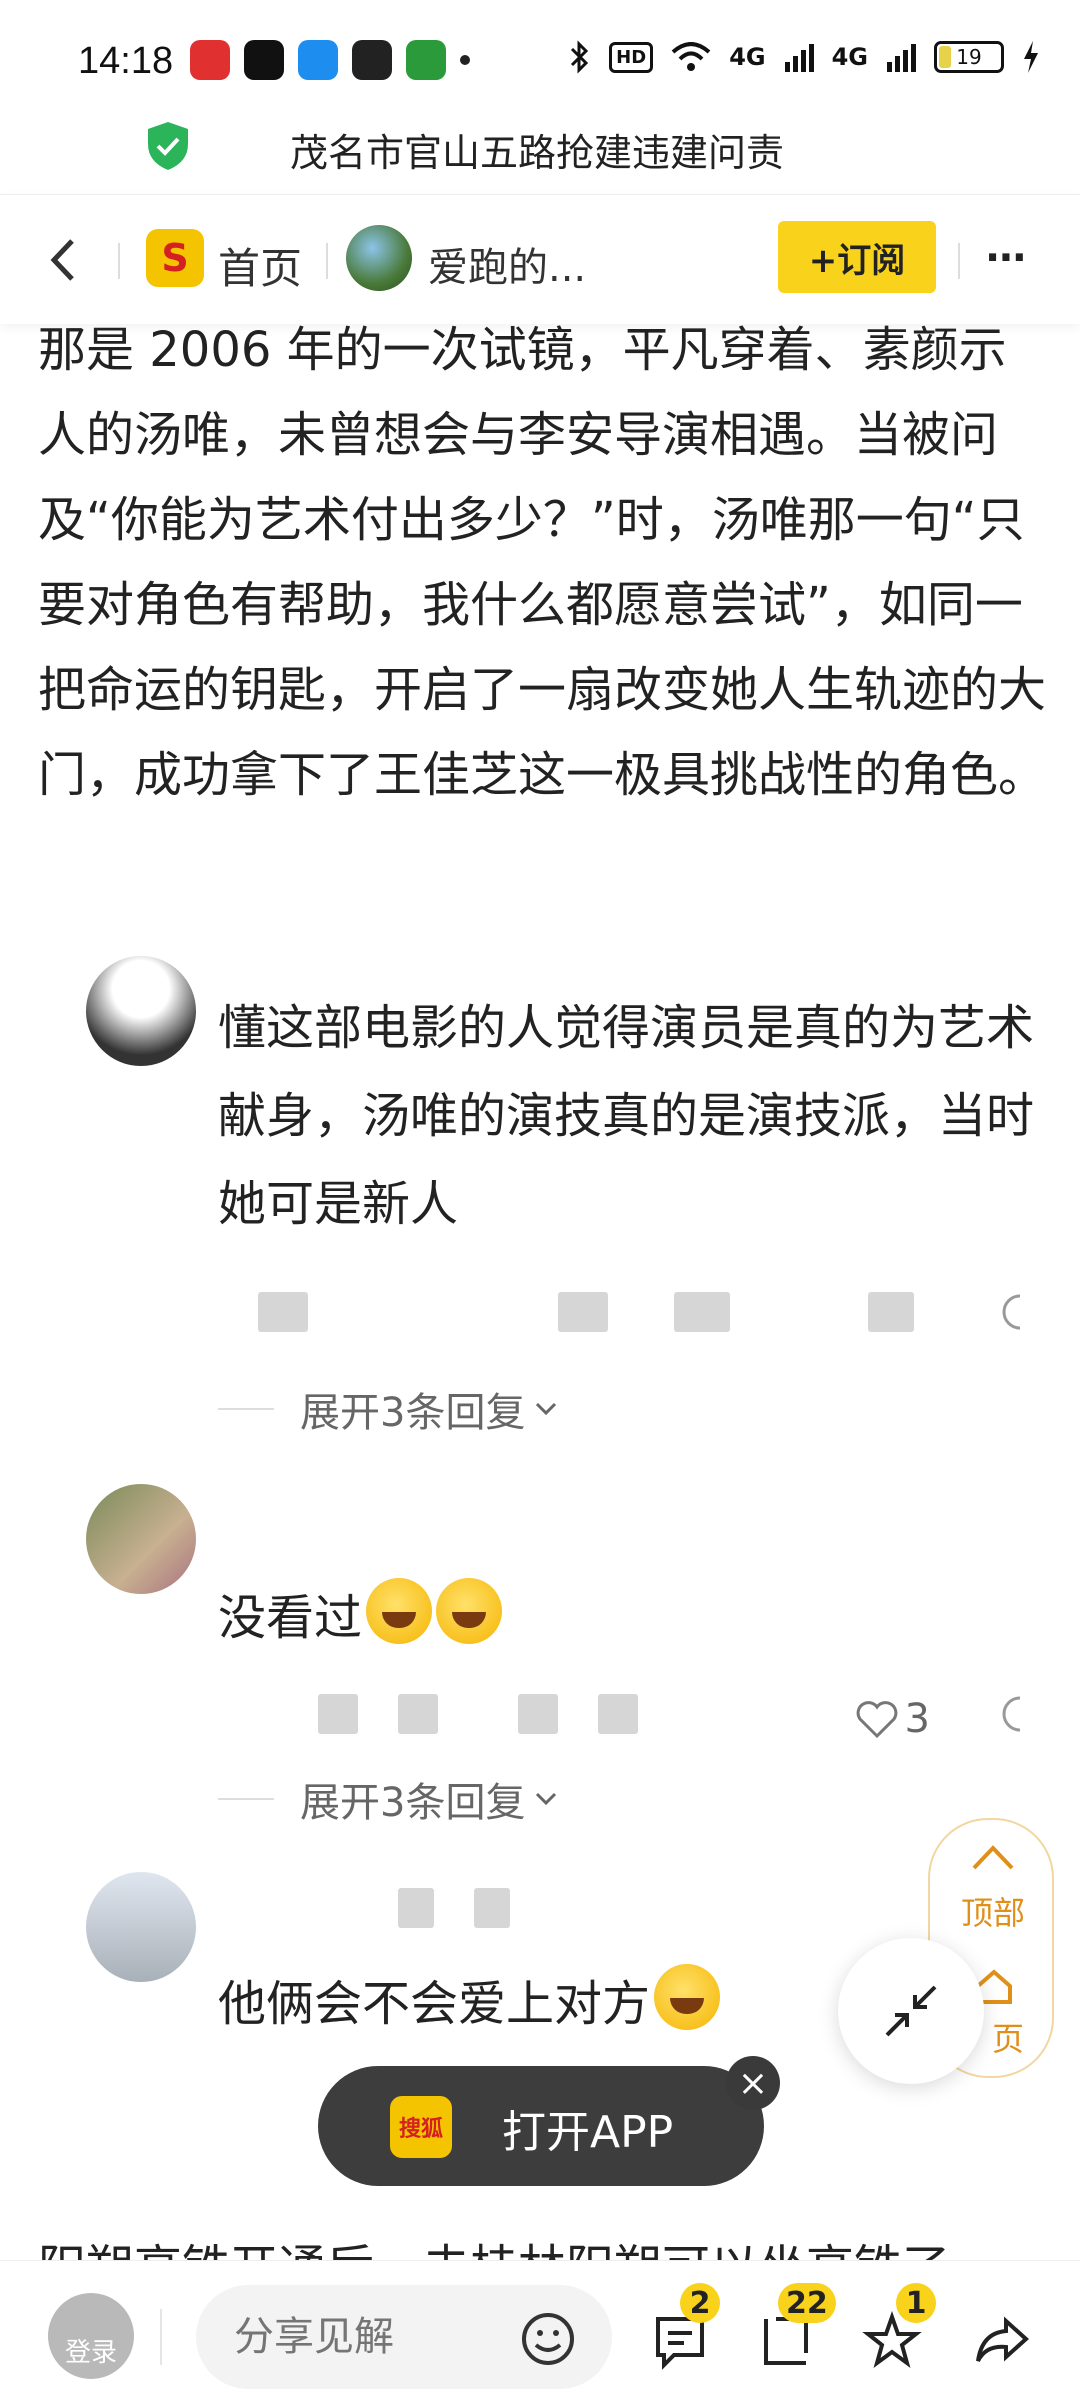 The height and width of the screenshot is (2400, 1080). What do you see at coordinates (64, 260) in the screenshot?
I see `back-icon` at bounding box center [64, 260].